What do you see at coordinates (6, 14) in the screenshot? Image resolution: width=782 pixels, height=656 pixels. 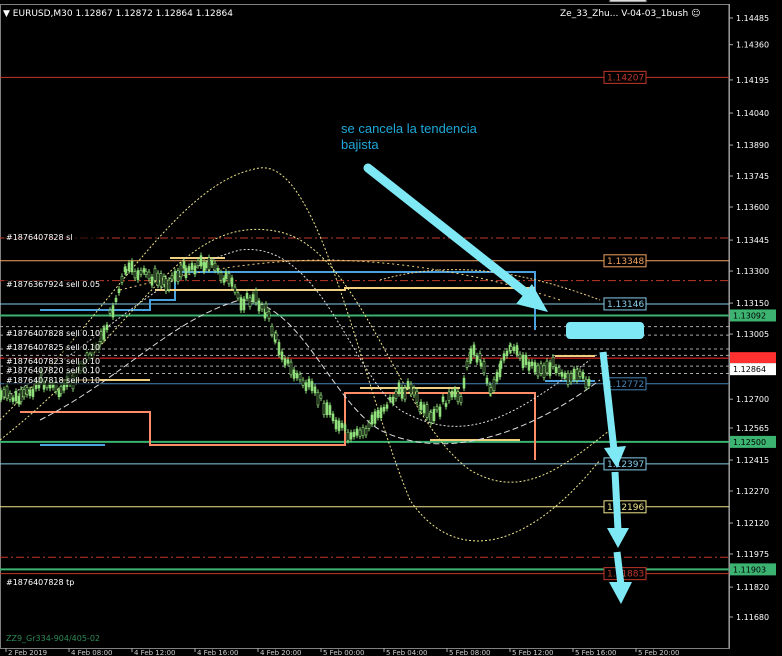 I see `collapse-triangle-icon: ▼` at bounding box center [6, 14].